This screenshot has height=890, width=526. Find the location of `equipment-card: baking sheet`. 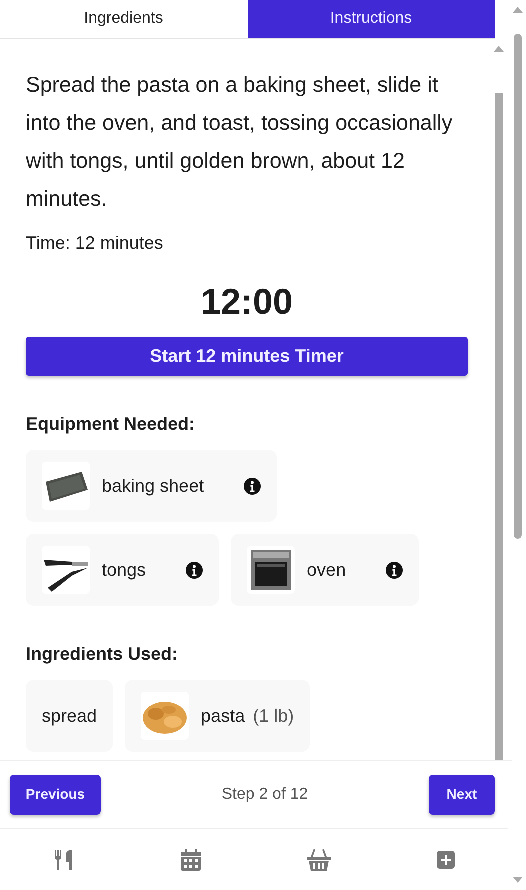

equipment-card: baking sheet is located at coordinates (152, 486).